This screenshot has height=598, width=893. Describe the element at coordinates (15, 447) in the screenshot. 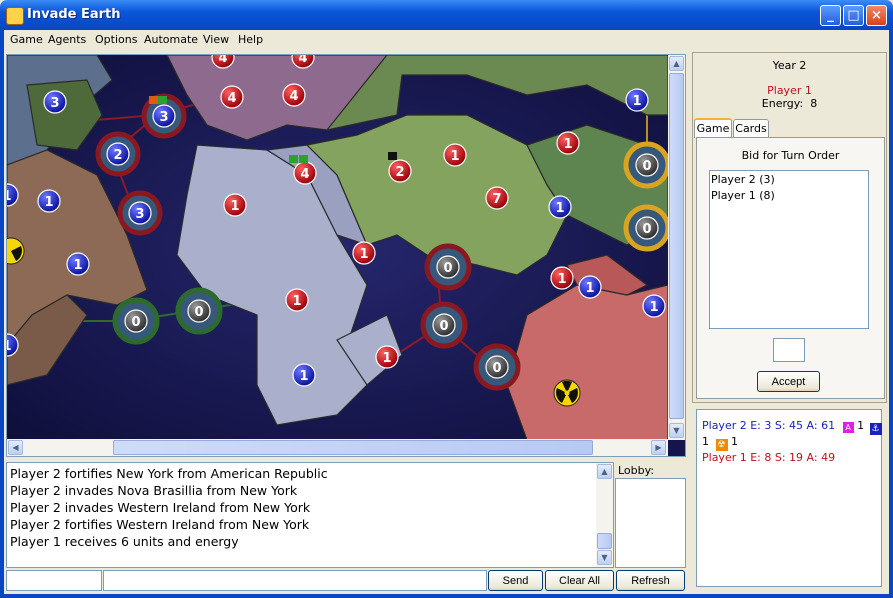

I see `scroll-left-button: ◀` at that location.